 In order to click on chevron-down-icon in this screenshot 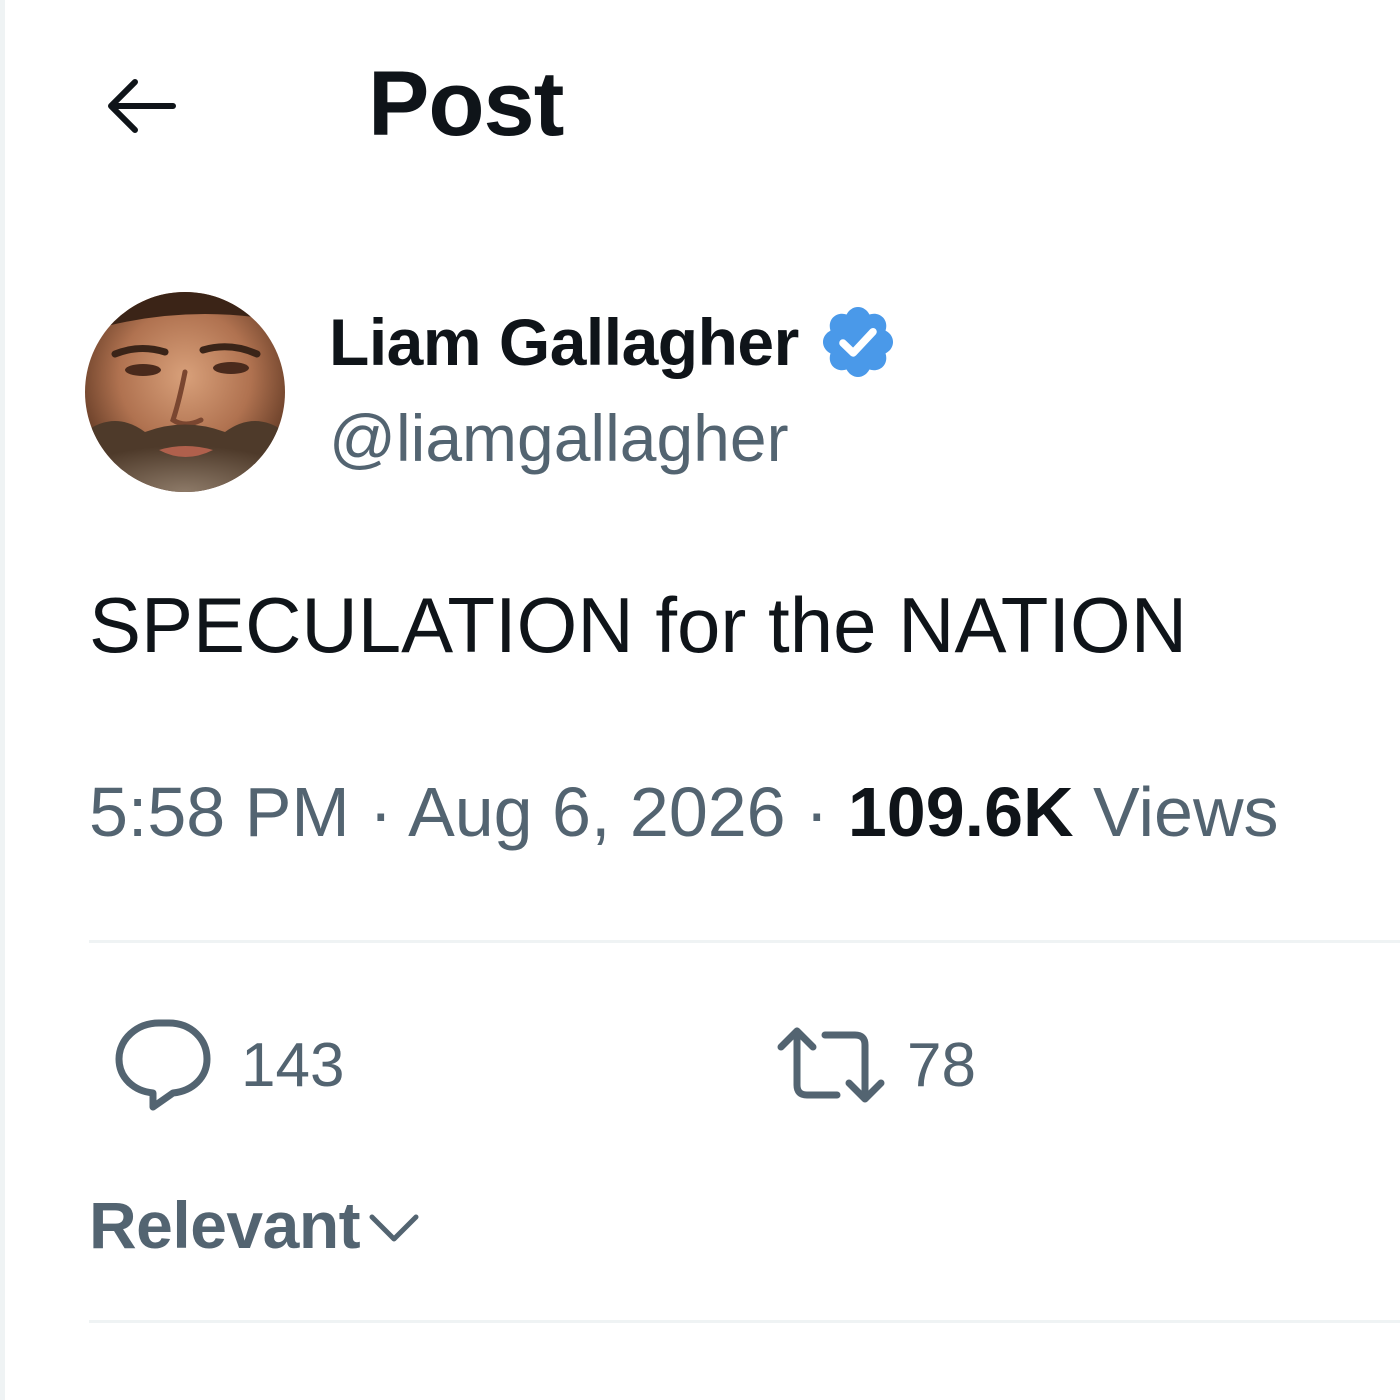, I will do `click(394, 1225)`.